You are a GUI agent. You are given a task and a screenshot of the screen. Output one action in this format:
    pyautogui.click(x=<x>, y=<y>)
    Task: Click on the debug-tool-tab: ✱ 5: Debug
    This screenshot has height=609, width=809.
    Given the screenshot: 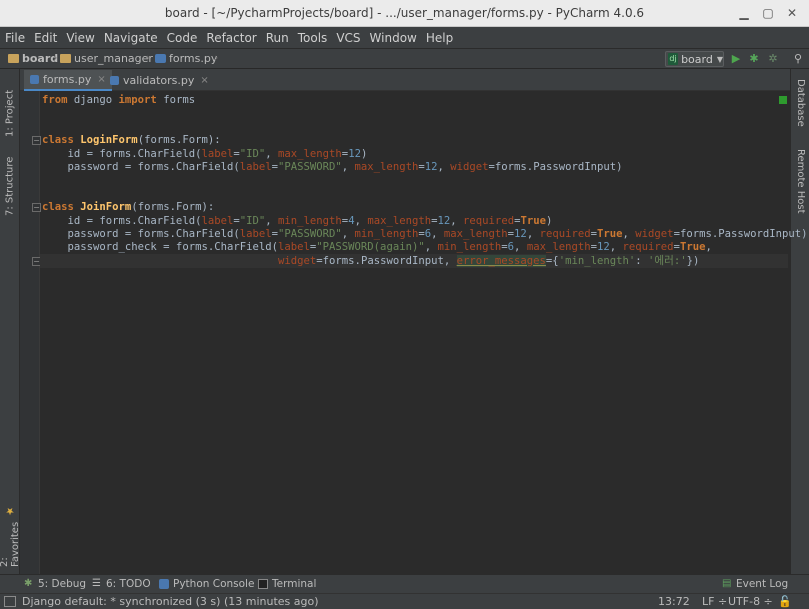 What is the action you would take?
    pyautogui.click(x=55, y=584)
    